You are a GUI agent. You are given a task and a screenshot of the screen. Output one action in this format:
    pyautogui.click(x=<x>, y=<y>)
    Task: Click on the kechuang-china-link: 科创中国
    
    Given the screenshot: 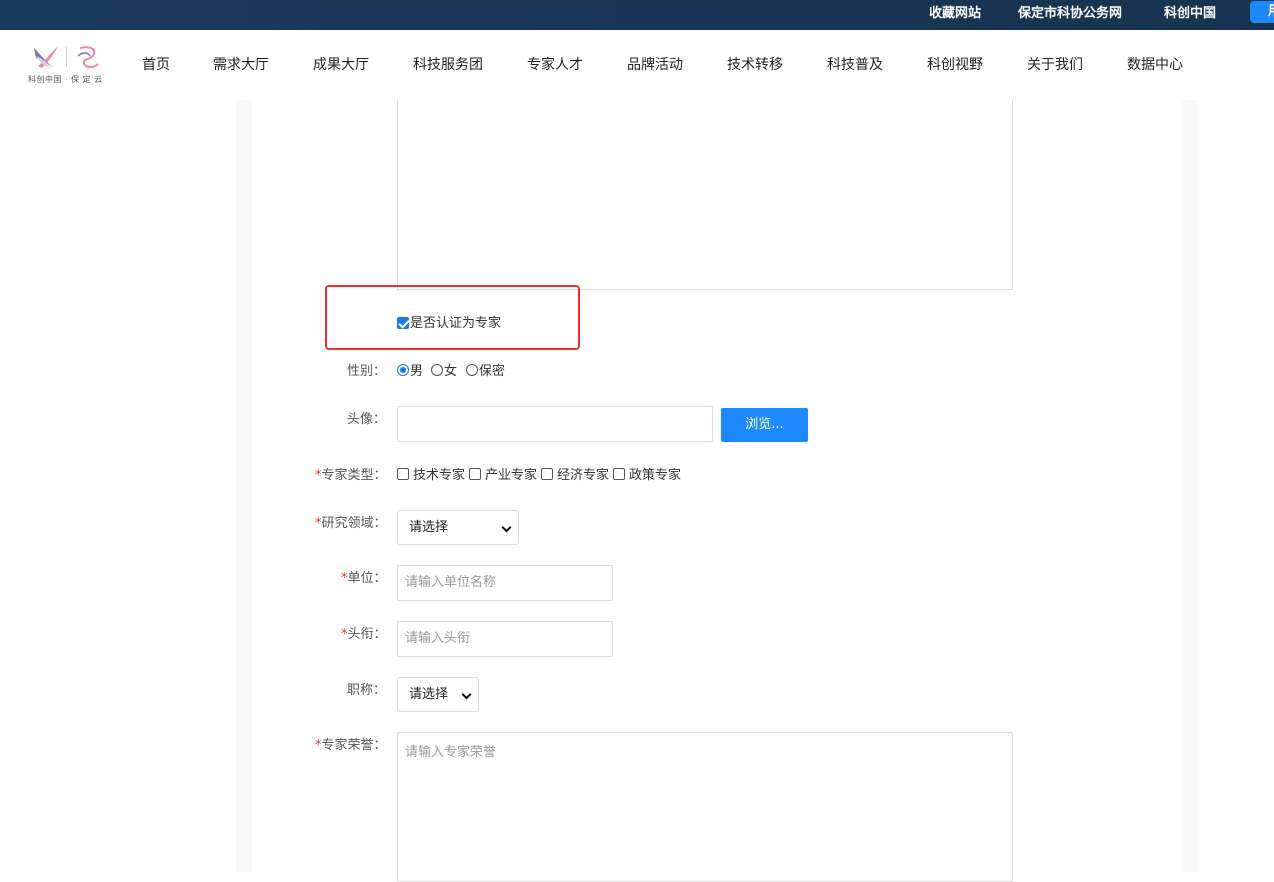 What is the action you would take?
    pyautogui.click(x=1190, y=15)
    